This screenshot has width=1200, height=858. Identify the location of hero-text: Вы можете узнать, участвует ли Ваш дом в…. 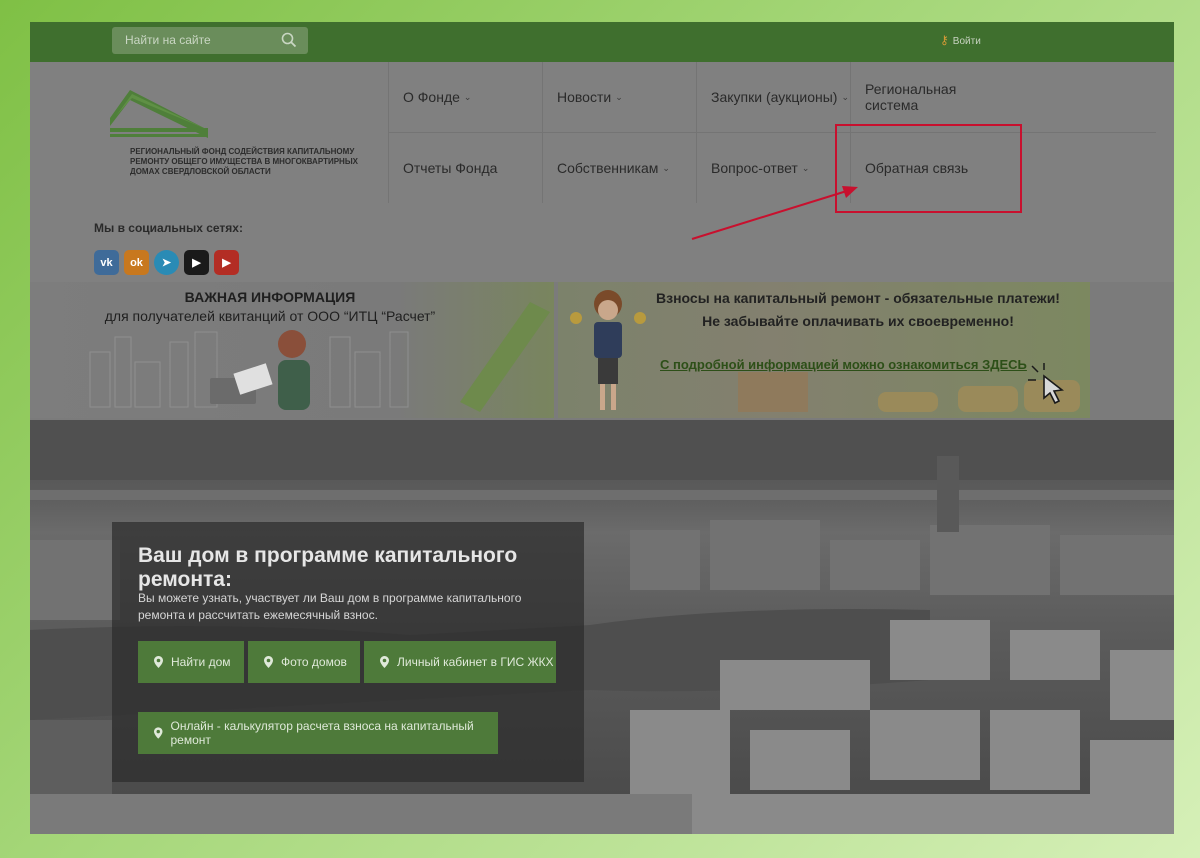
(330, 606).